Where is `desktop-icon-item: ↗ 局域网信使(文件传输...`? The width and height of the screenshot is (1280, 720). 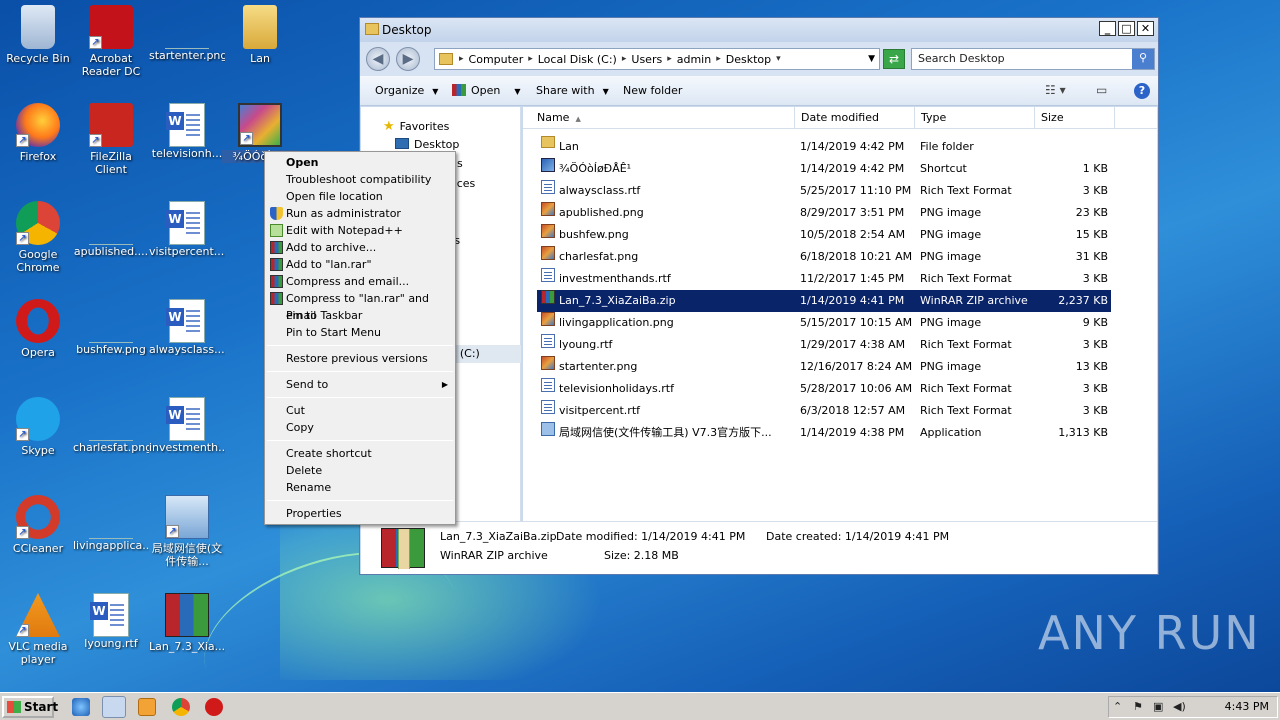
desktop-icon-item: ↗ 局域网信使(文件传输... is located at coordinates (187, 531).